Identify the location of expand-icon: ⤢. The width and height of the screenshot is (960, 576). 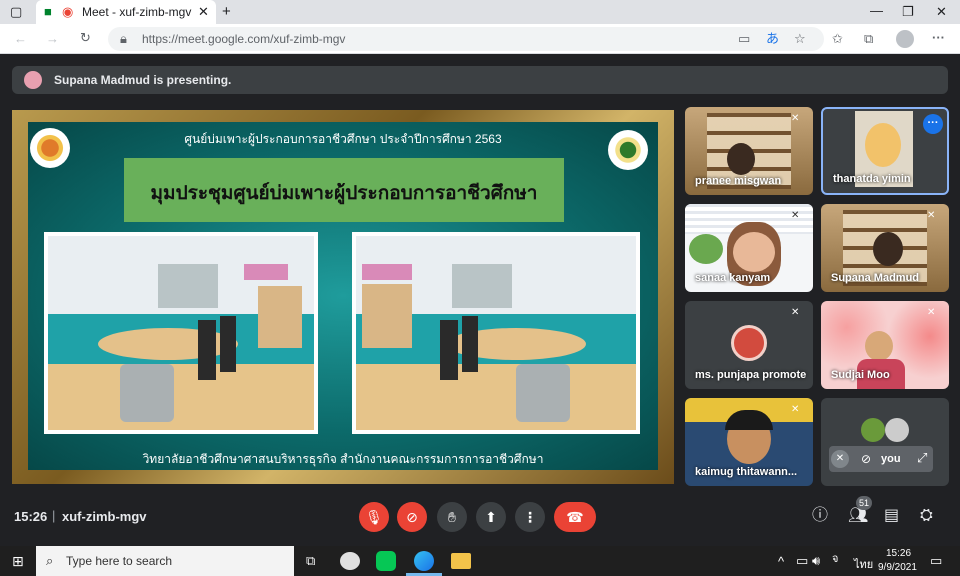
(922, 458).